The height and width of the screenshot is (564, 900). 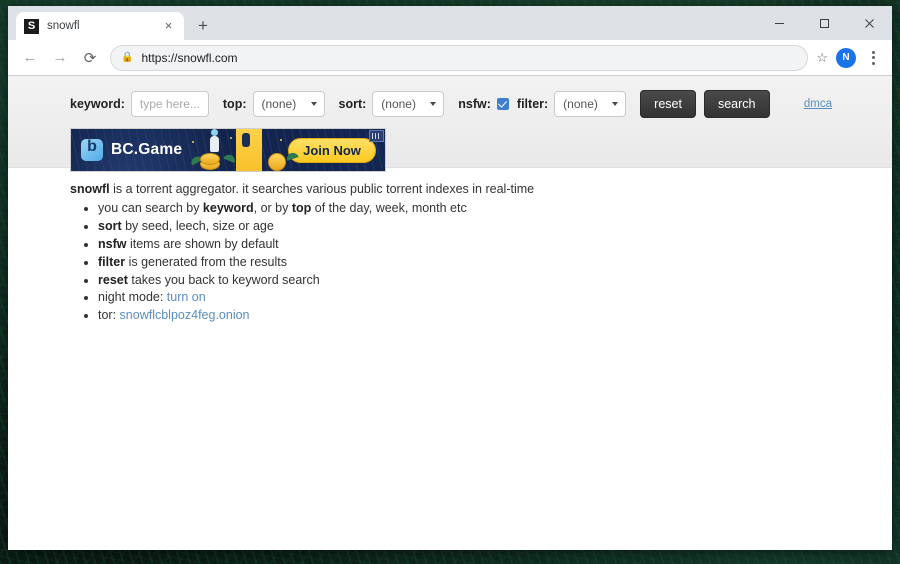 I want to click on search-button: search, so click(x=736, y=104).